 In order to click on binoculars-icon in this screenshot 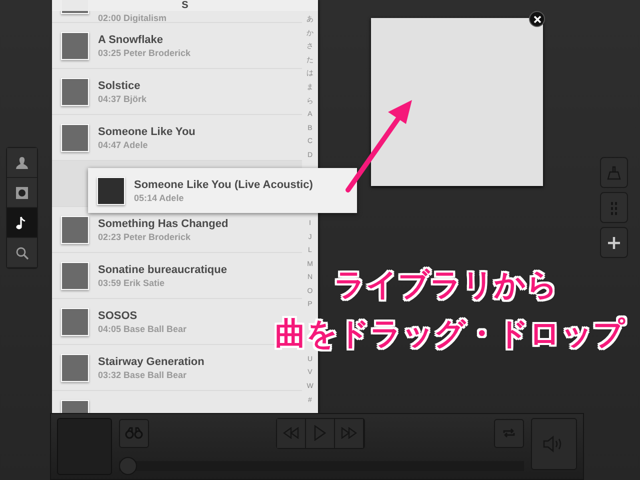, I will do `click(133, 433)`.